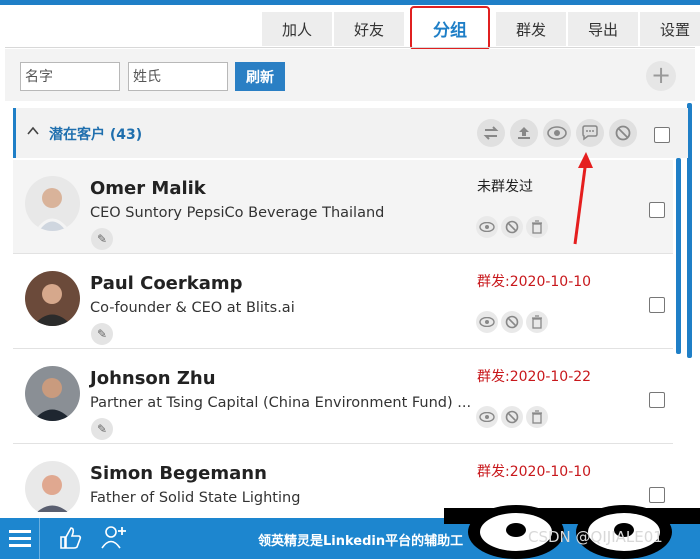 Image resolution: width=700 pixels, height=559 pixels. I want to click on contact-headline: CEO Suntory PepsiCo Beverage Thailand, so click(237, 213).